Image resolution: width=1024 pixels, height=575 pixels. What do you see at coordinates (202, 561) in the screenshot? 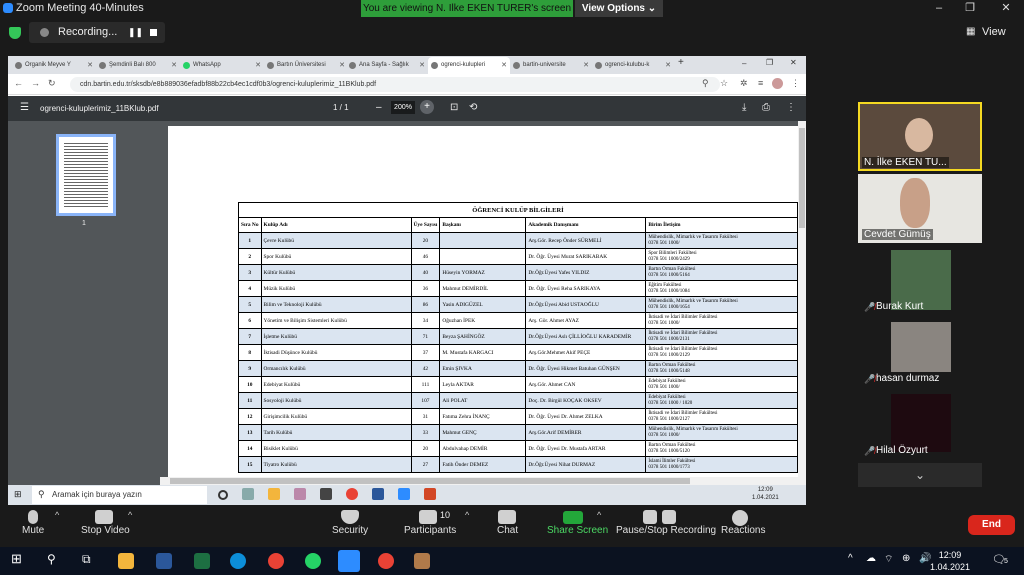
I see `calculator-icon` at bounding box center [202, 561].